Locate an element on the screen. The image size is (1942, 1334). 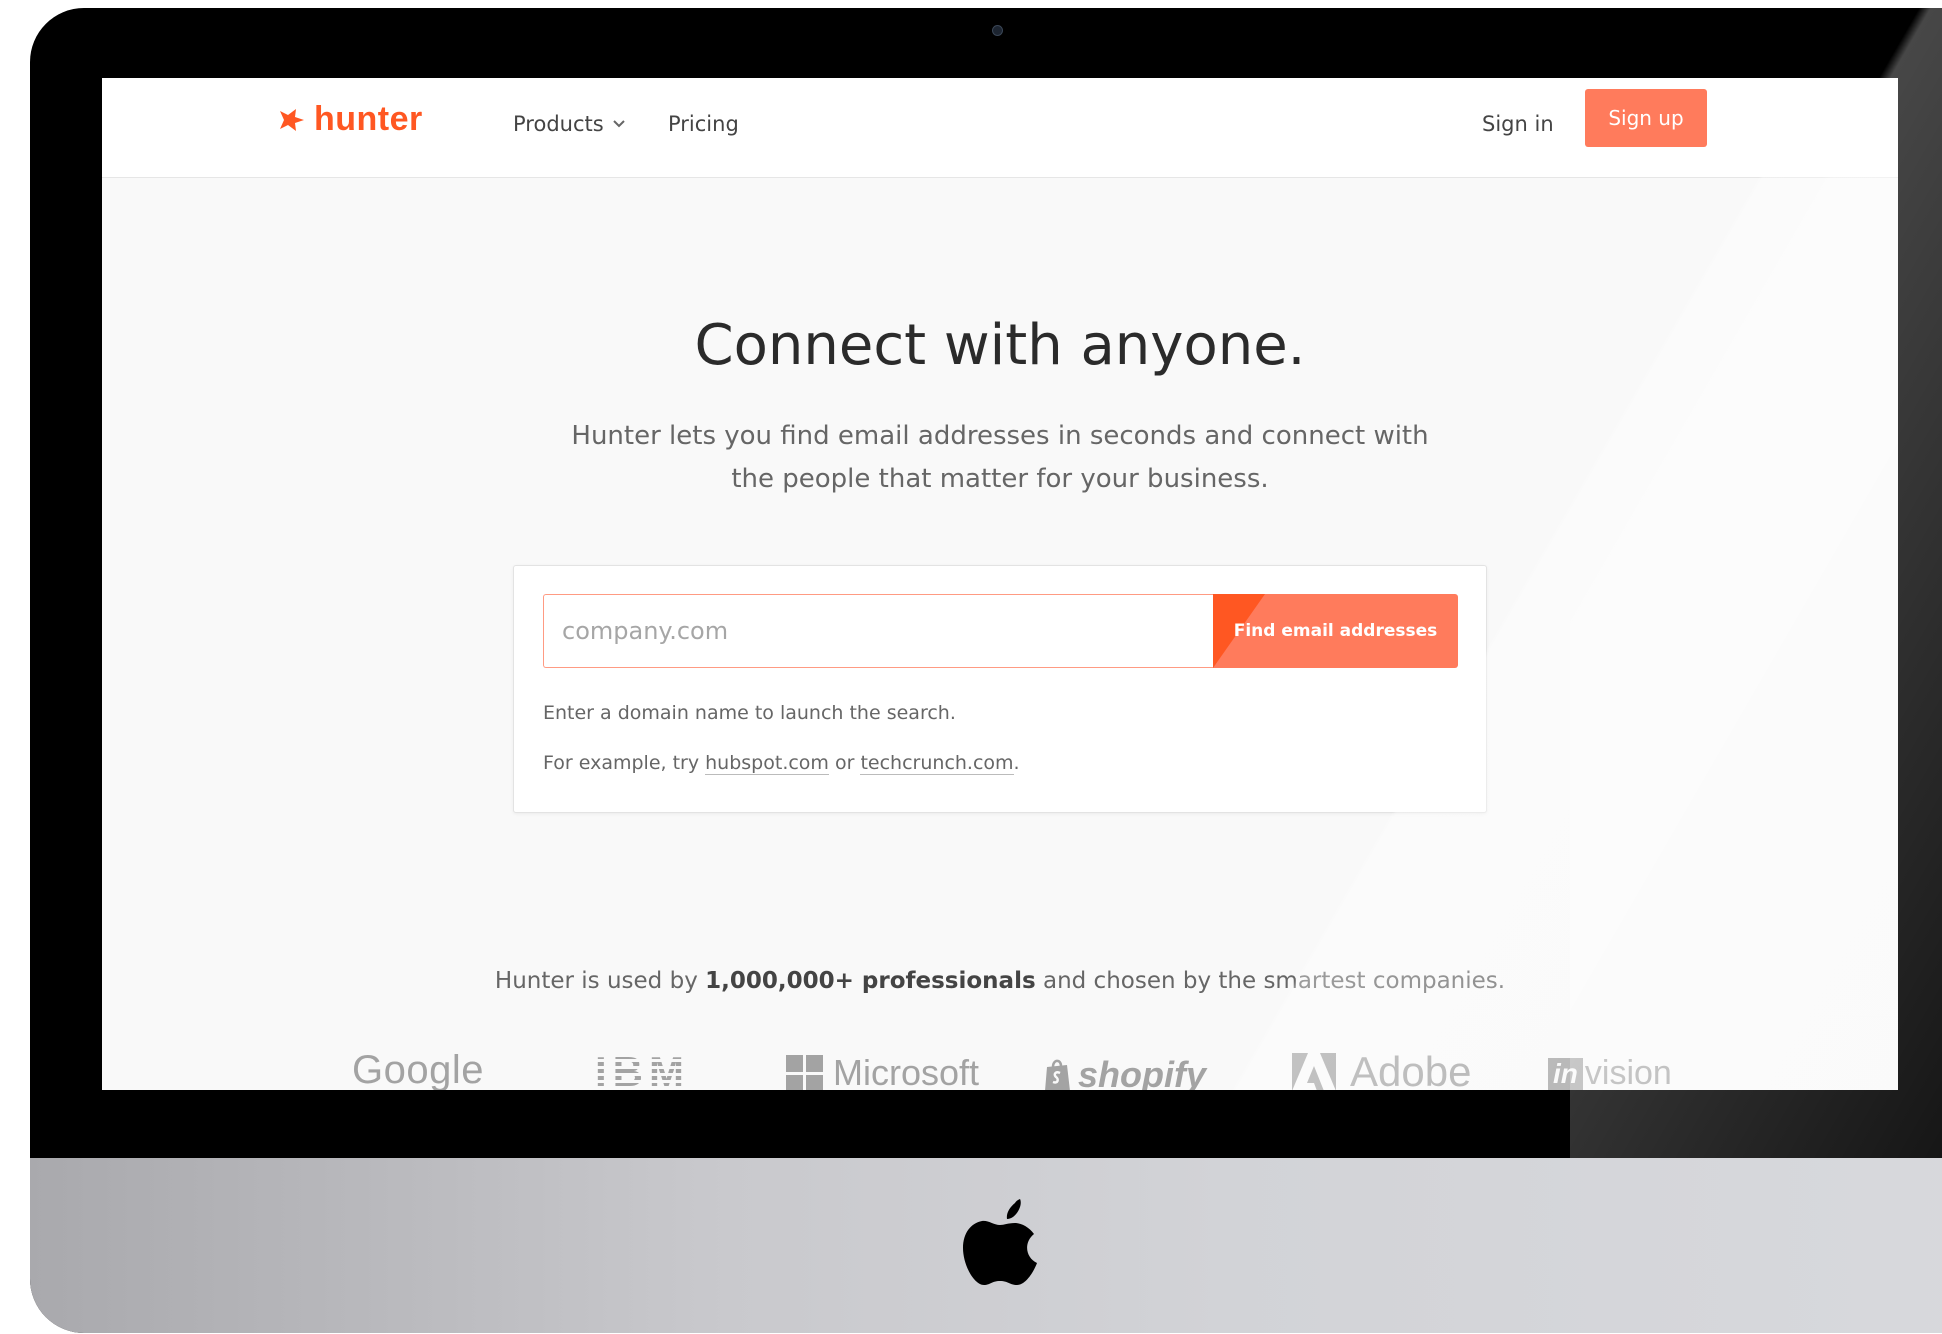
hunter-logo: hunter is located at coordinates (349, 119).